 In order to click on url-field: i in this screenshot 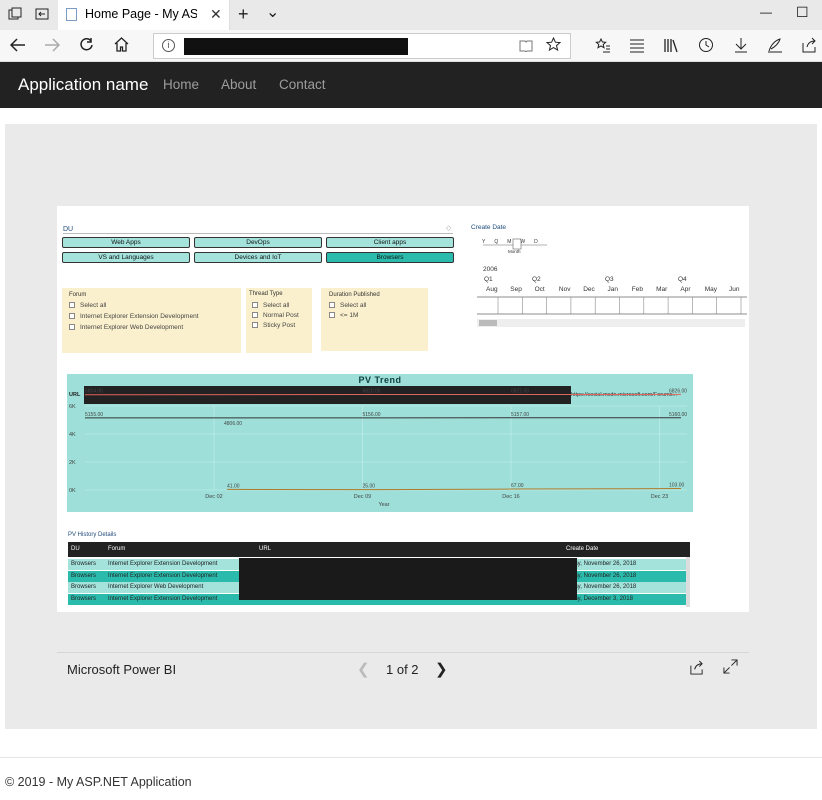, I will do `click(362, 46)`.